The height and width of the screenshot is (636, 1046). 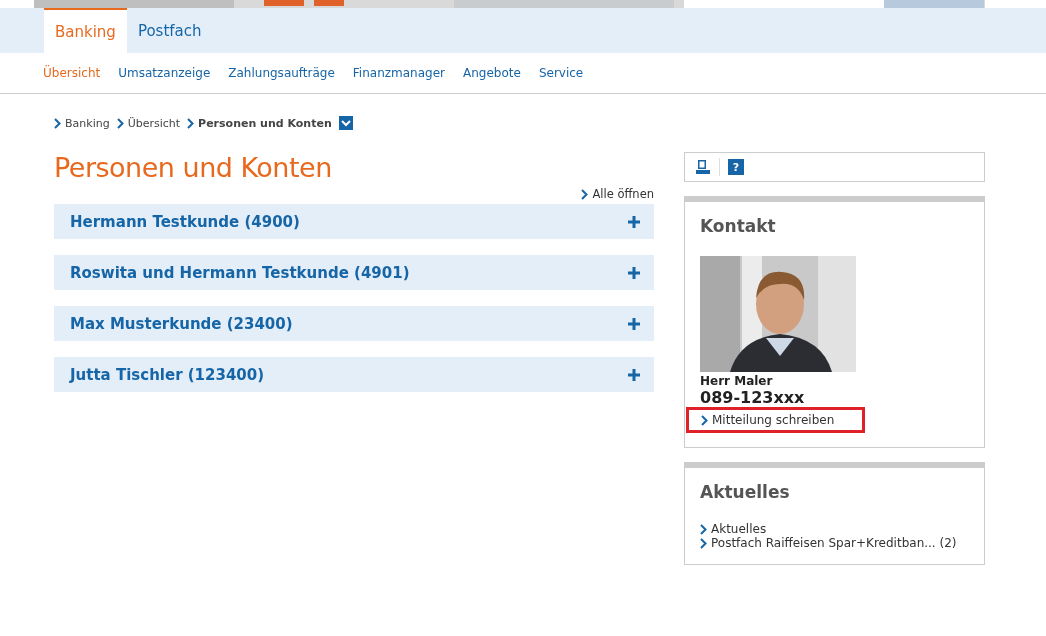 What do you see at coordinates (738, 226) in the screenshot?
I see `card-title: Kontakt` at bounding box center [738, 226].